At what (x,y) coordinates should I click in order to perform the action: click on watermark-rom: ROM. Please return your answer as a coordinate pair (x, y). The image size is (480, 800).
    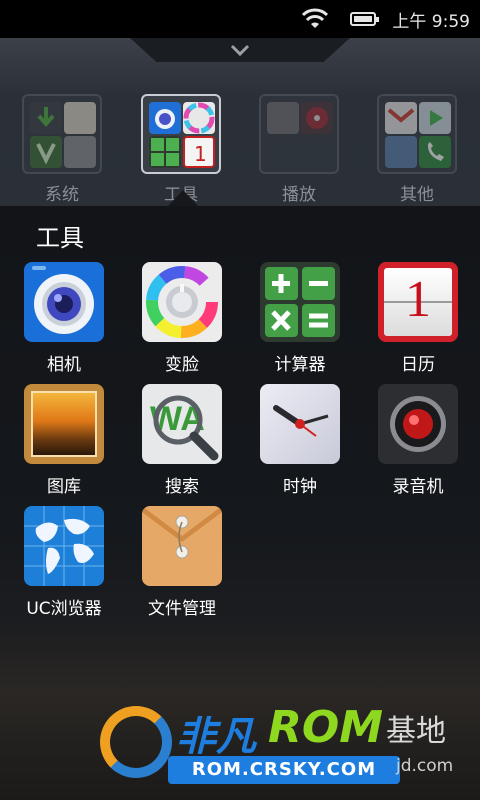
    Looking at the image, I should click on (326, 727).